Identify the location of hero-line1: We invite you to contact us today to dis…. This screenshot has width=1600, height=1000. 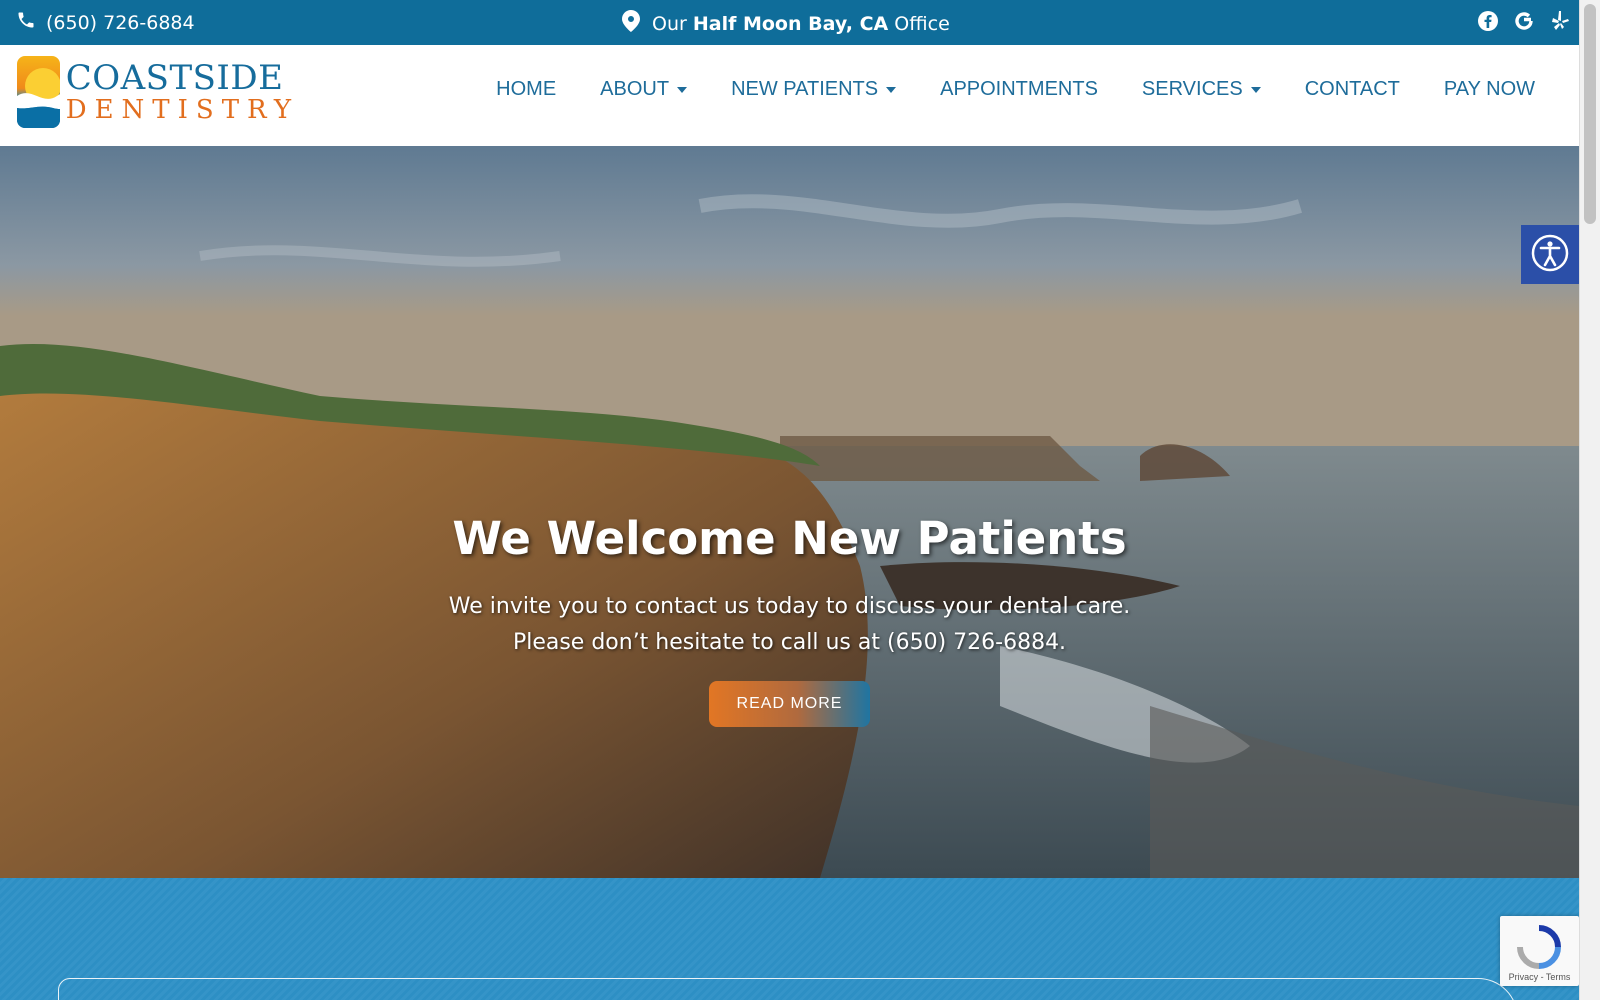
(789, 606).